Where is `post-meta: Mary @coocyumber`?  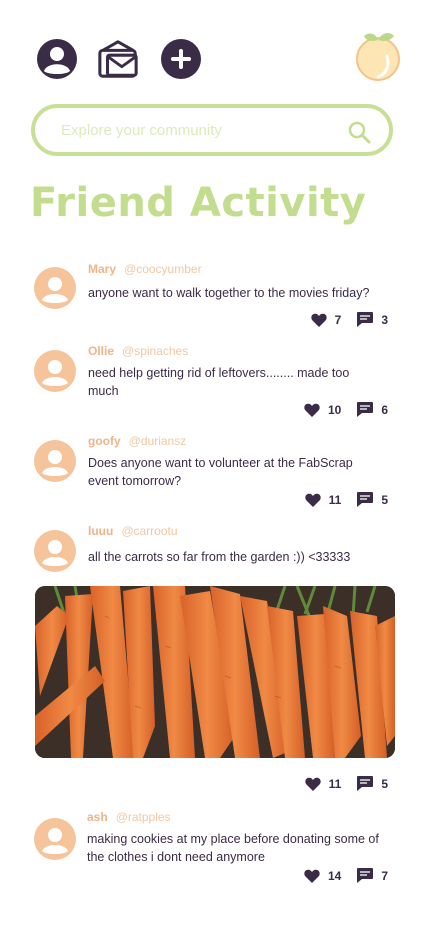
post-meta: Mary @coocyumber is located at coordinates (145, 269).